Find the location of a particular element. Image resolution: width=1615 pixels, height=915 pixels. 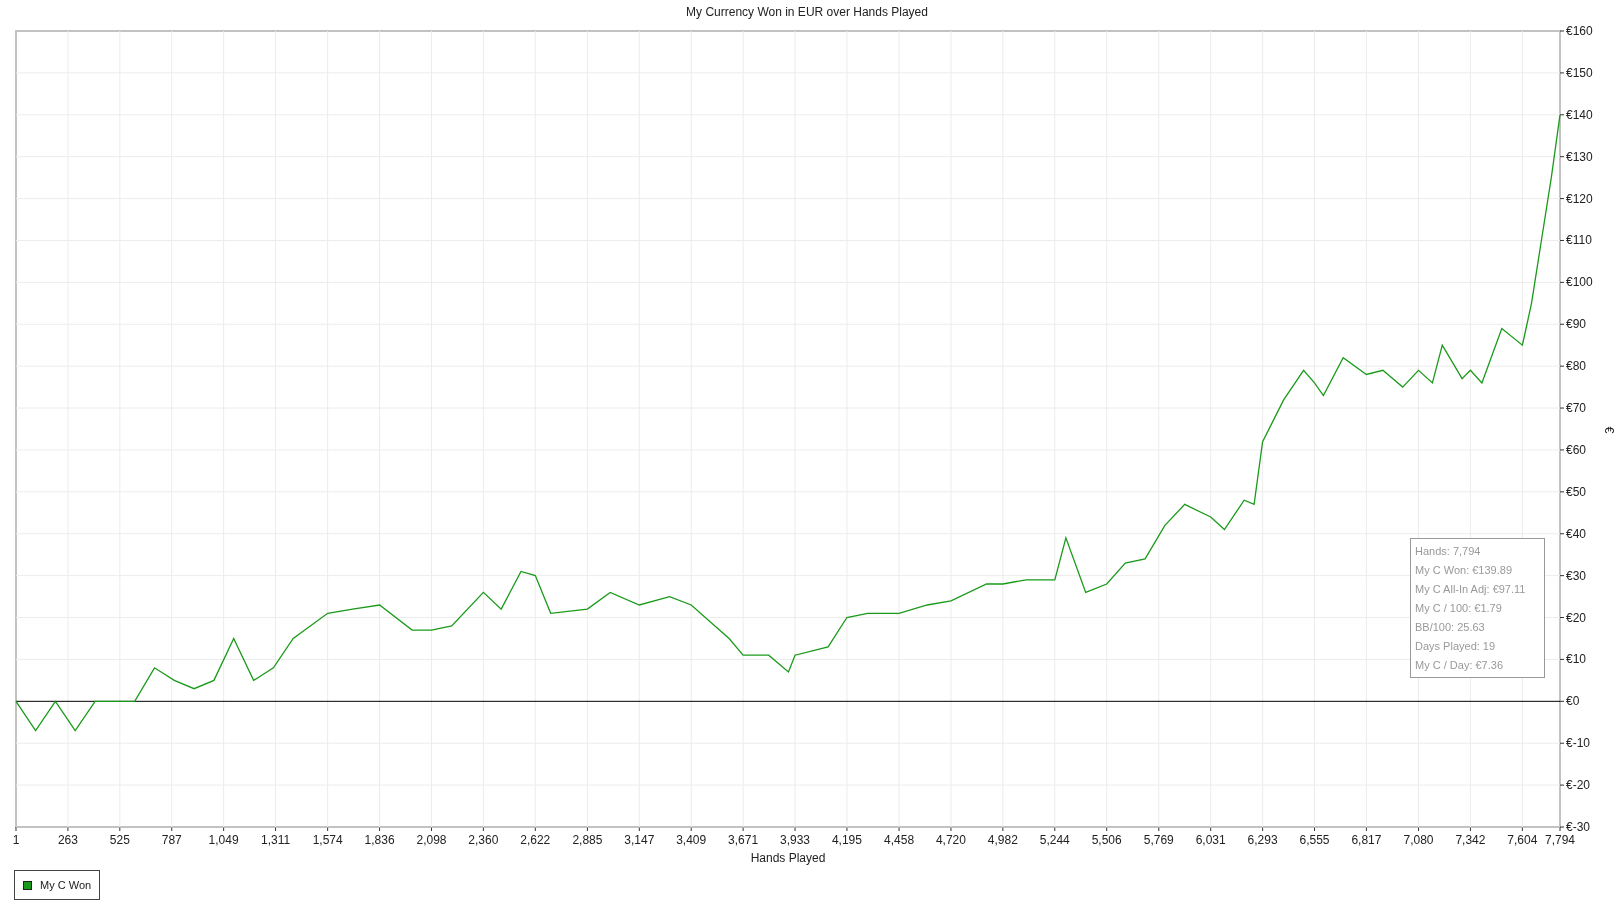

x-tick-label: 7,604 is located at coordinates (1522, 840).